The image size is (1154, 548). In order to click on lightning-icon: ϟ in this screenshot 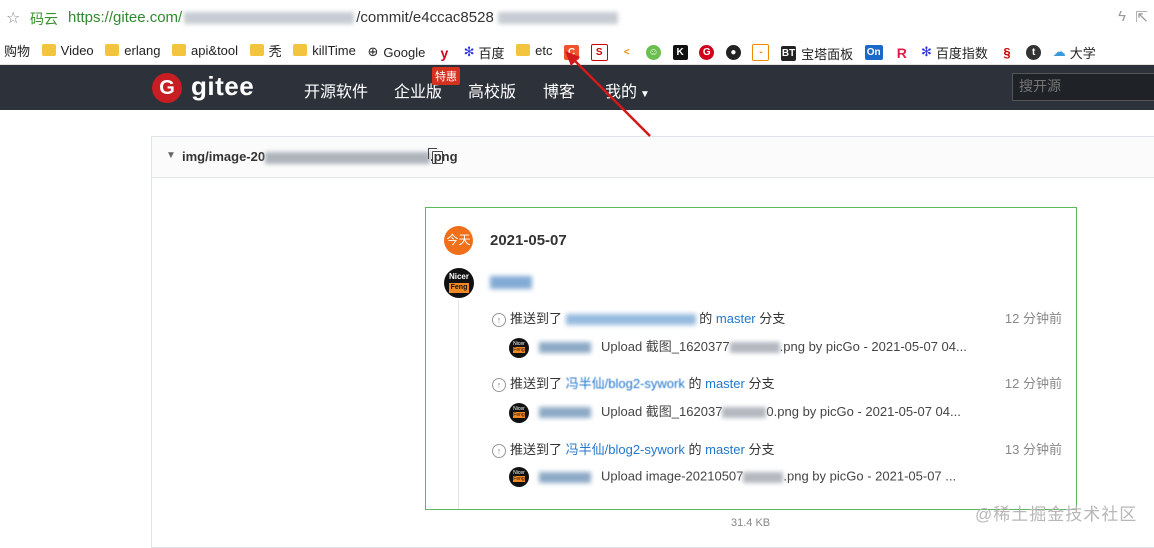, I will do `click(1122, 16)`.